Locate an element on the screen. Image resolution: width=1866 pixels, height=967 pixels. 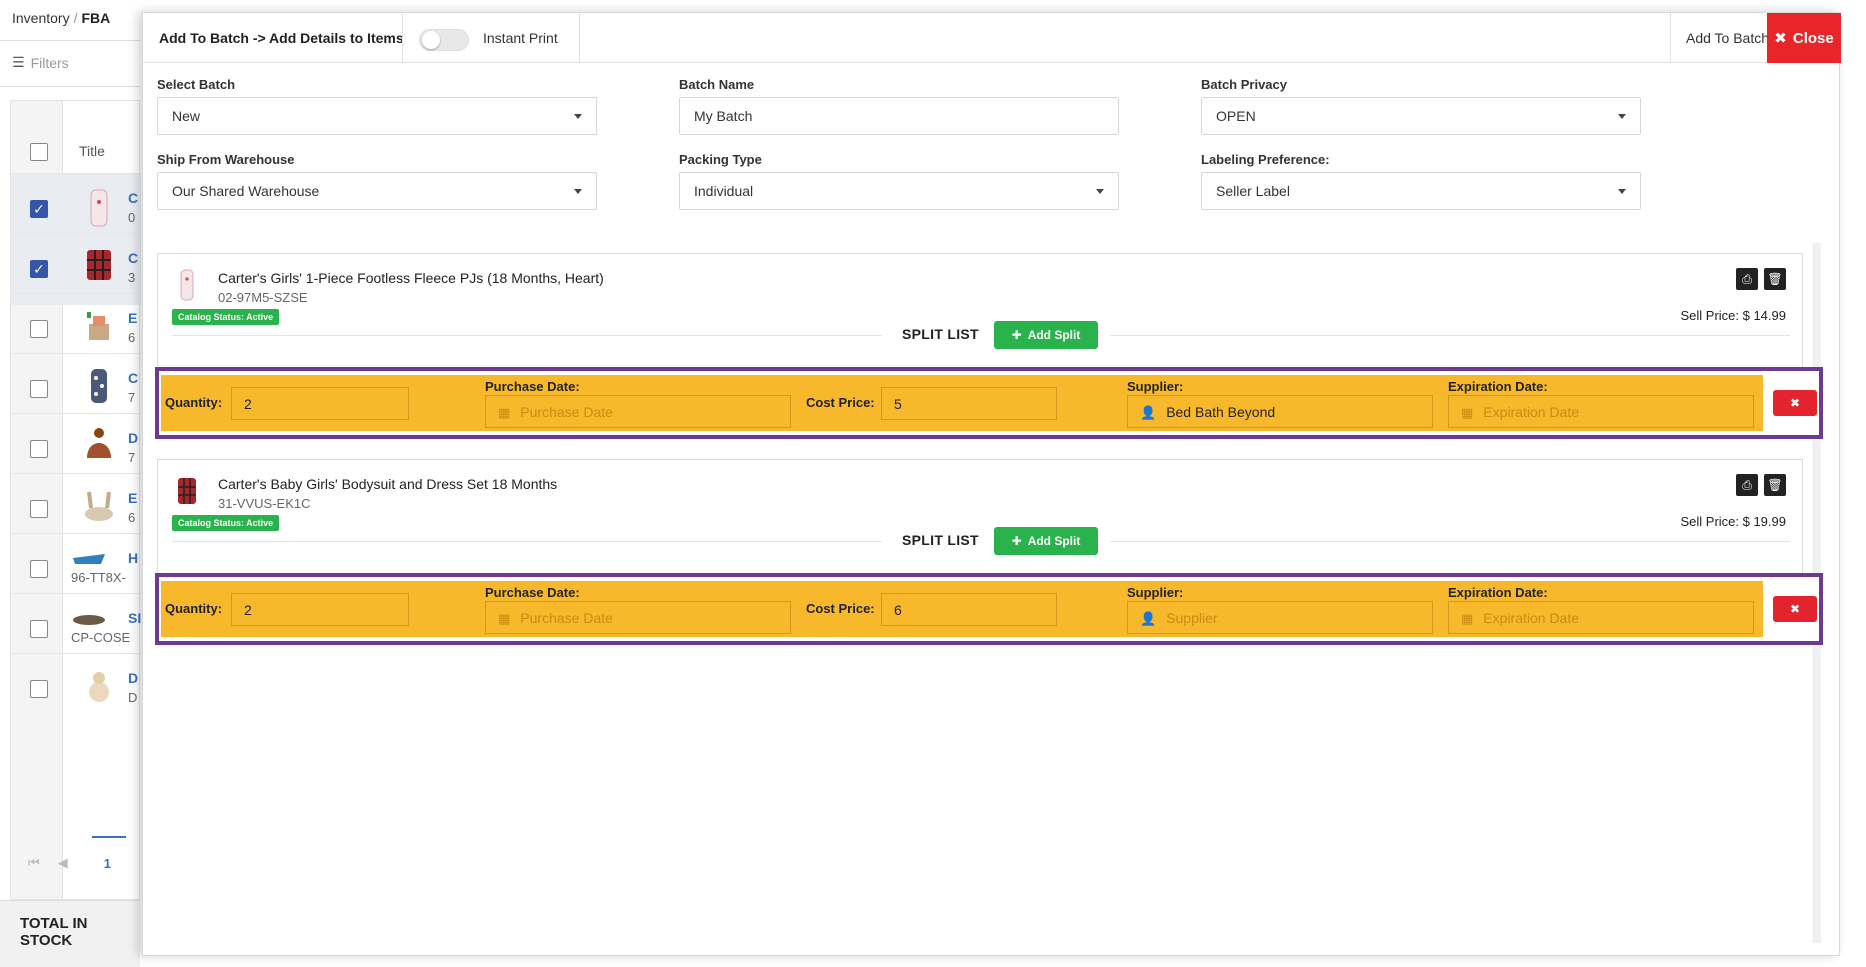
breadcrumb-current: FBA is located at coordinates (96, 18).